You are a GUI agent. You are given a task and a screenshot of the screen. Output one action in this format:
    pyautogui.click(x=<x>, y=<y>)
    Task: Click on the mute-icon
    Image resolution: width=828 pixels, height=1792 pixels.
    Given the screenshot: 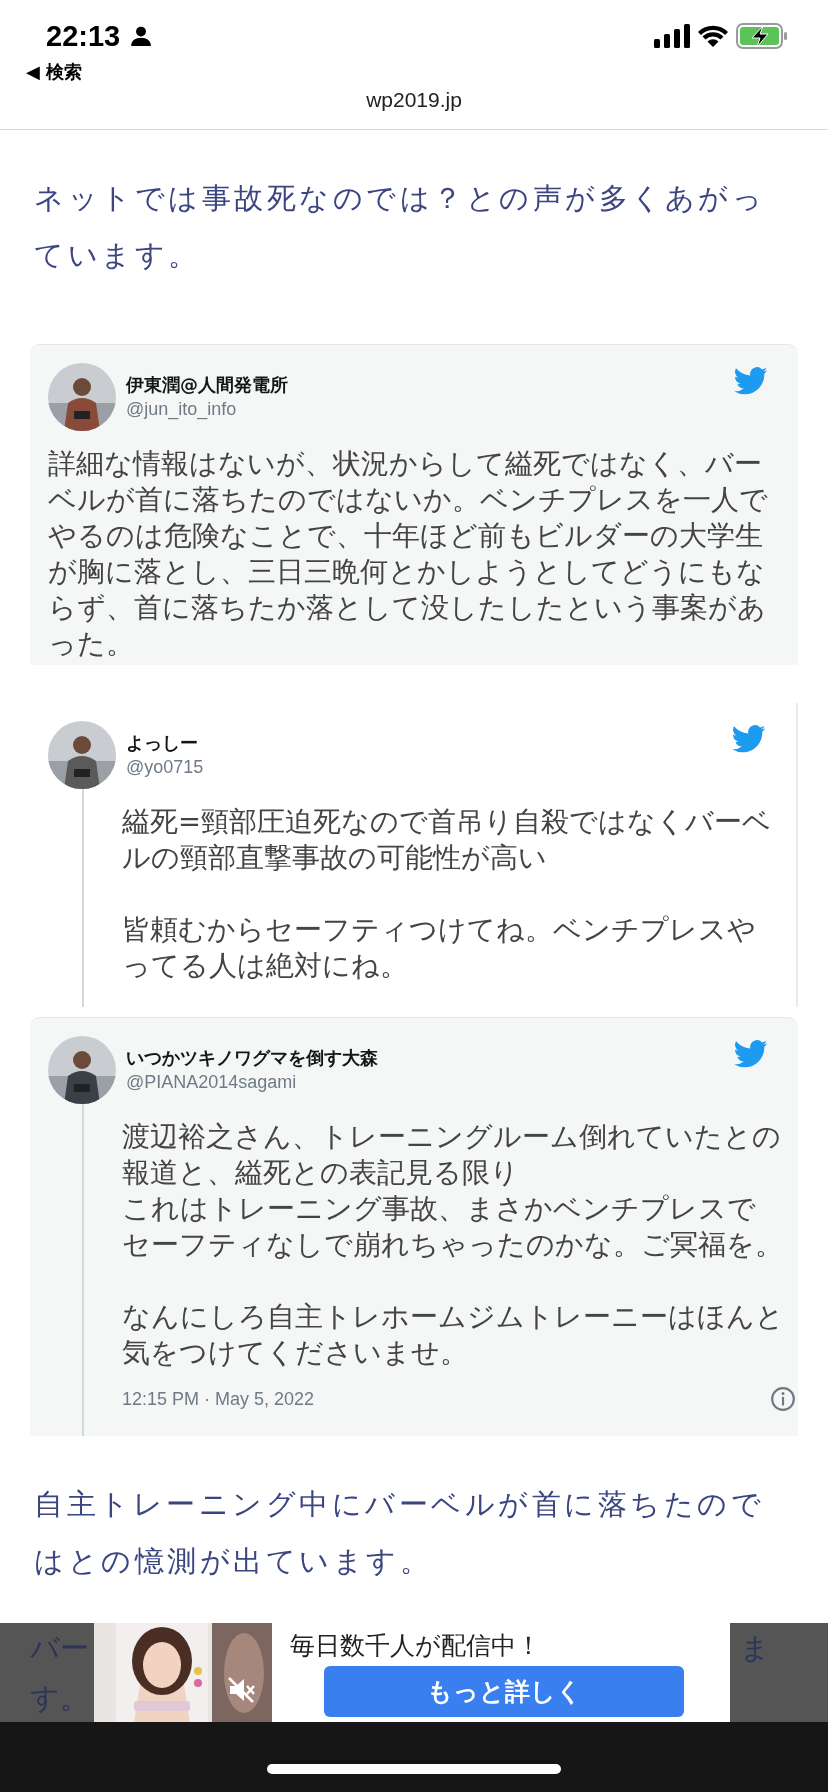 What is the action you would take?
    pyautogui.click(x=241, y=1690)
    